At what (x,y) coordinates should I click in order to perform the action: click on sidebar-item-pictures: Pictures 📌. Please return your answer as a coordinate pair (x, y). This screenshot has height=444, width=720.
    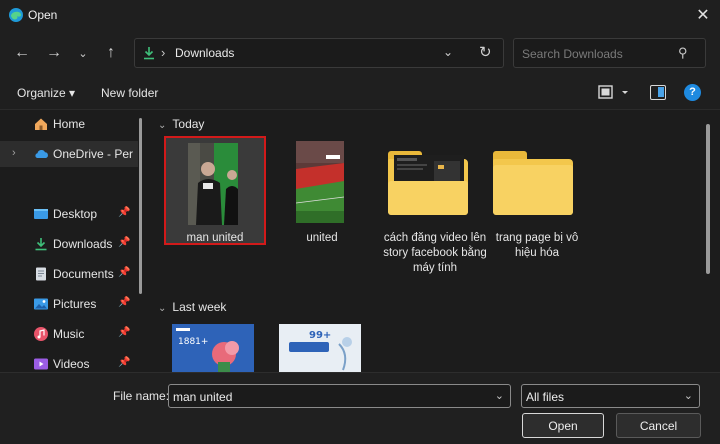
    Looking at the image, I should click on (69, 304).